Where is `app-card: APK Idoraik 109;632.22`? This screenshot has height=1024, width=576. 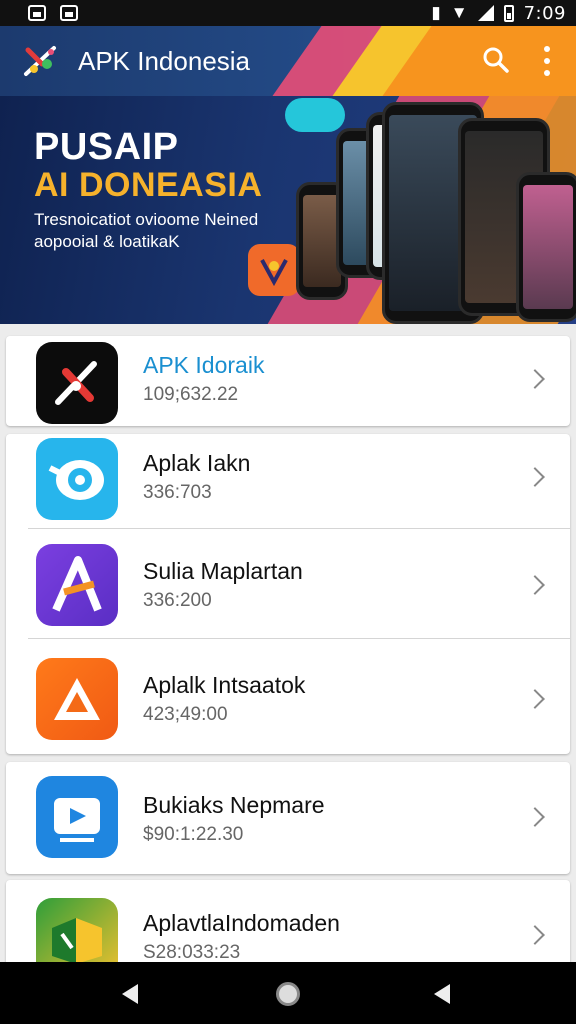 app-card: APK Idoraik 109;632.22 is located at coordinates (288, 381).